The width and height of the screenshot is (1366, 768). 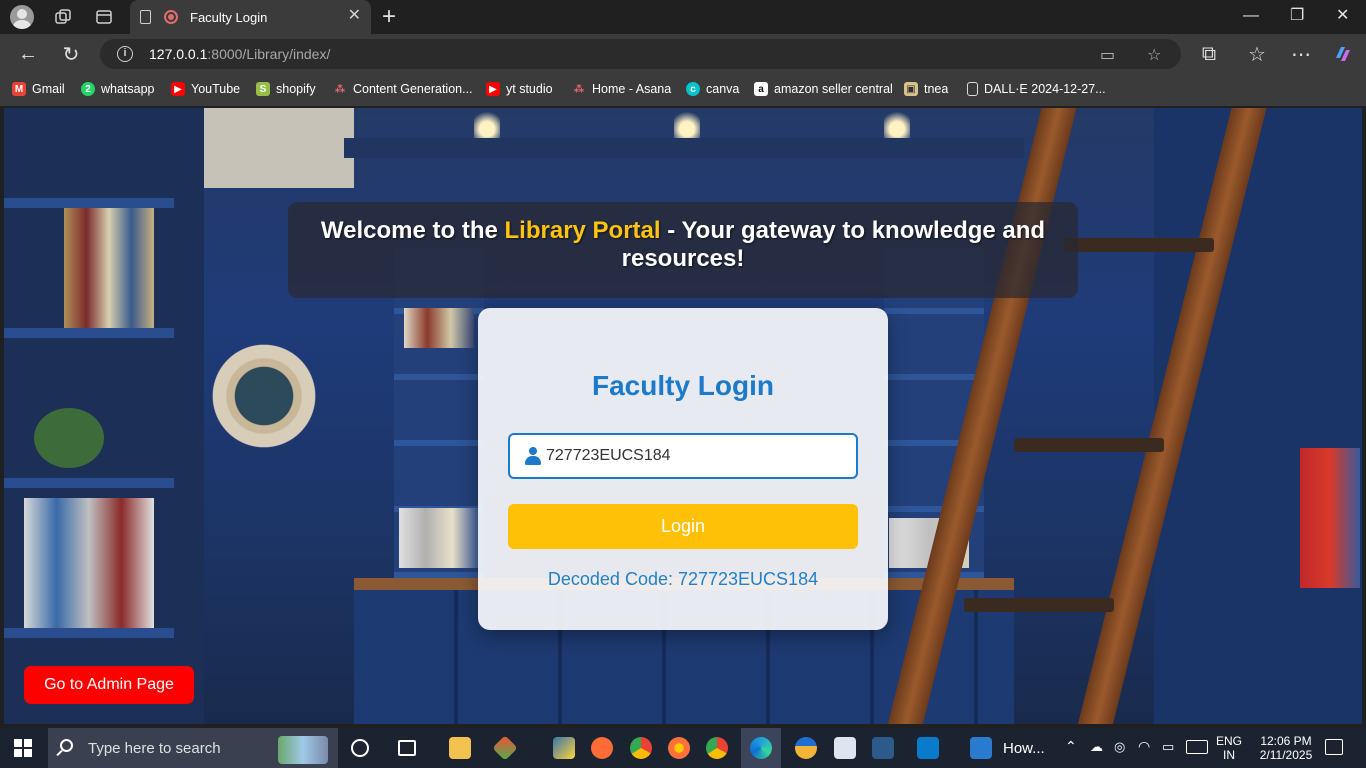 What do you see at coordinates (519, 89) in the screenshot?
I see `bookmark-yt-studio: ▶ yt studio` at bounding box center [519, 89].